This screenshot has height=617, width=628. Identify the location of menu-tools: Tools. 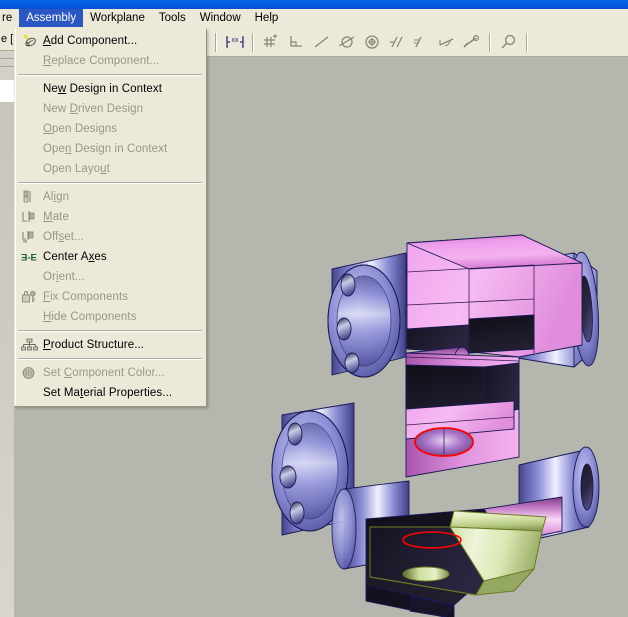
(172, 18).